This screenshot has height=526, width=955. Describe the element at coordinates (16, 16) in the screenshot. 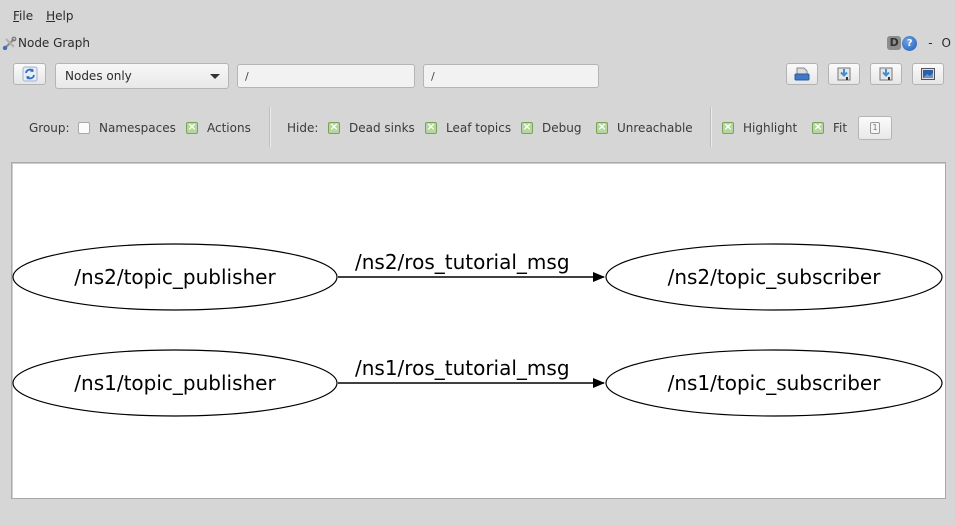

I see `menu-file: File` at that location.